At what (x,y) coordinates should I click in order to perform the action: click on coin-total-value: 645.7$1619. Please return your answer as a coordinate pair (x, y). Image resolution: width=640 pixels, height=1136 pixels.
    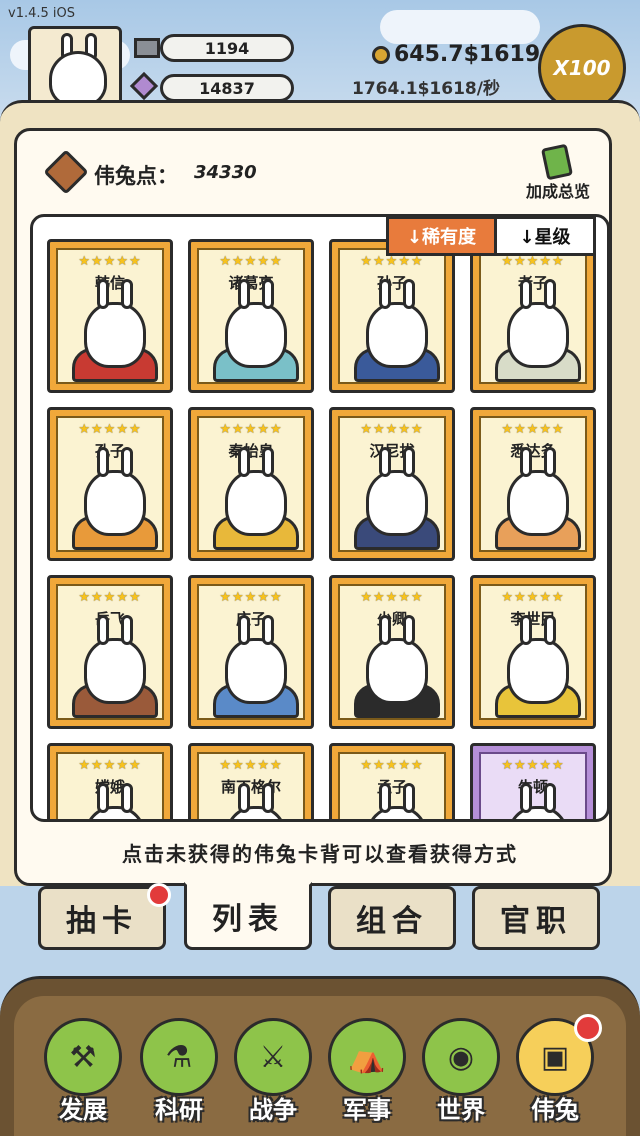
    Looking at the image, I should click on (467, 54).